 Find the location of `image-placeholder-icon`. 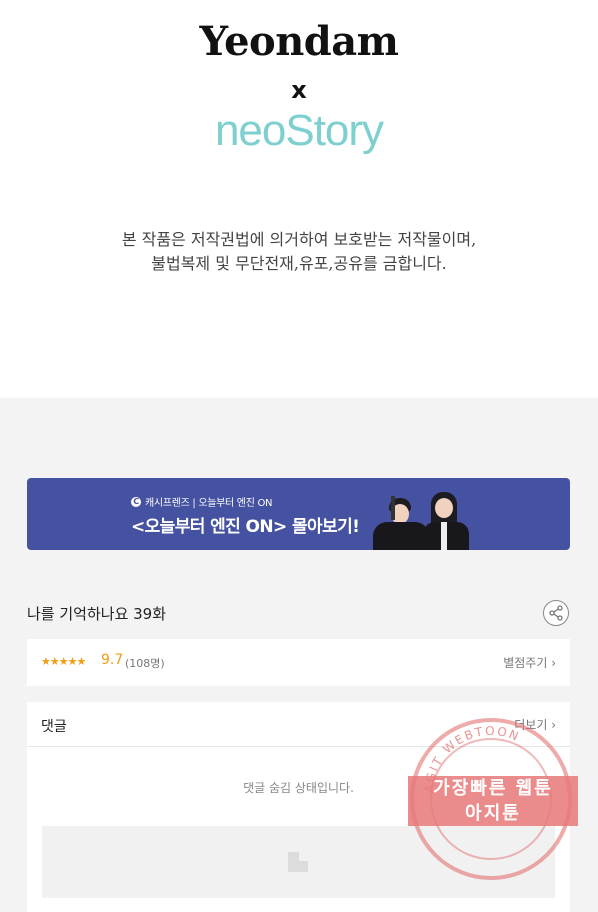

image-placeholder-icon is located at coordinates (298, 862).